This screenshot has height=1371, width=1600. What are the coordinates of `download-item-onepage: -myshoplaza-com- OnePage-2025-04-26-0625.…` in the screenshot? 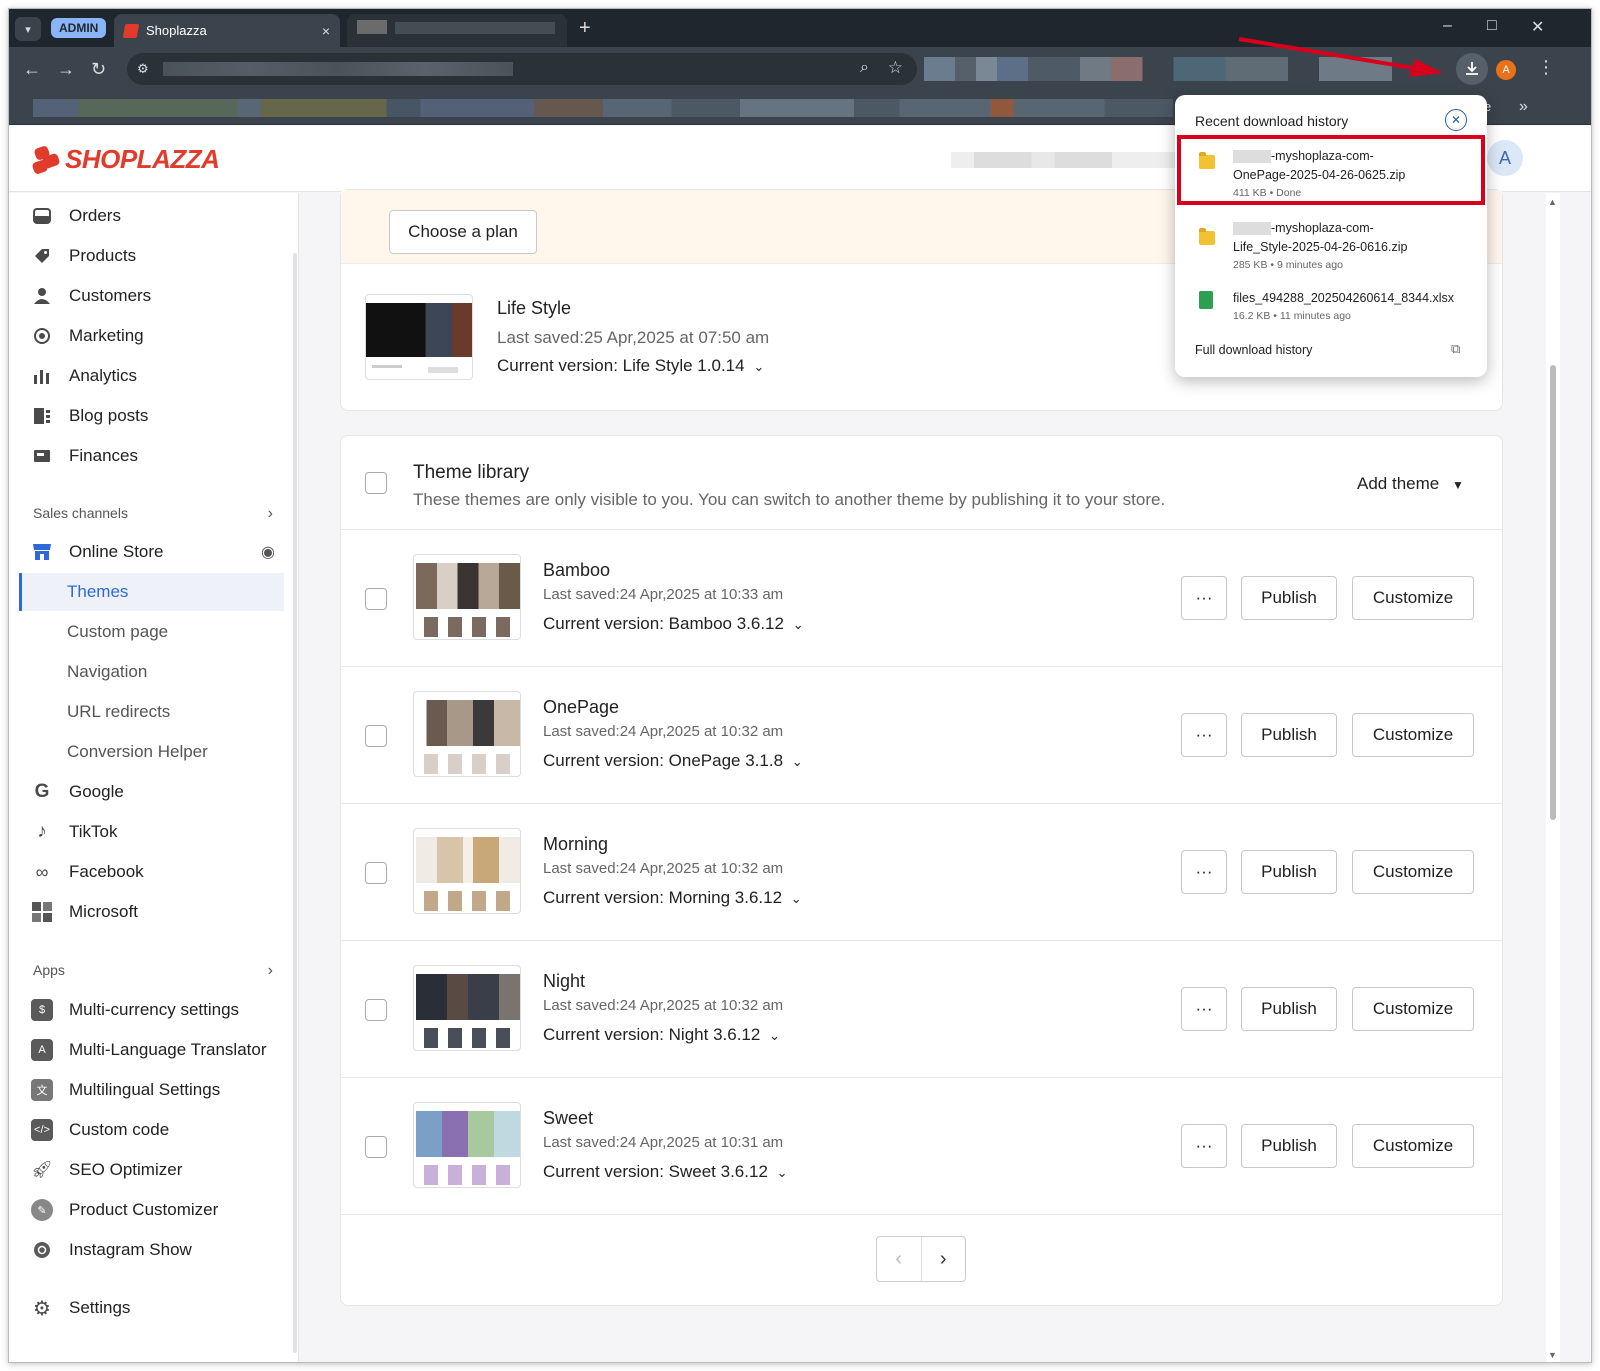 It's located at (1331, 170).